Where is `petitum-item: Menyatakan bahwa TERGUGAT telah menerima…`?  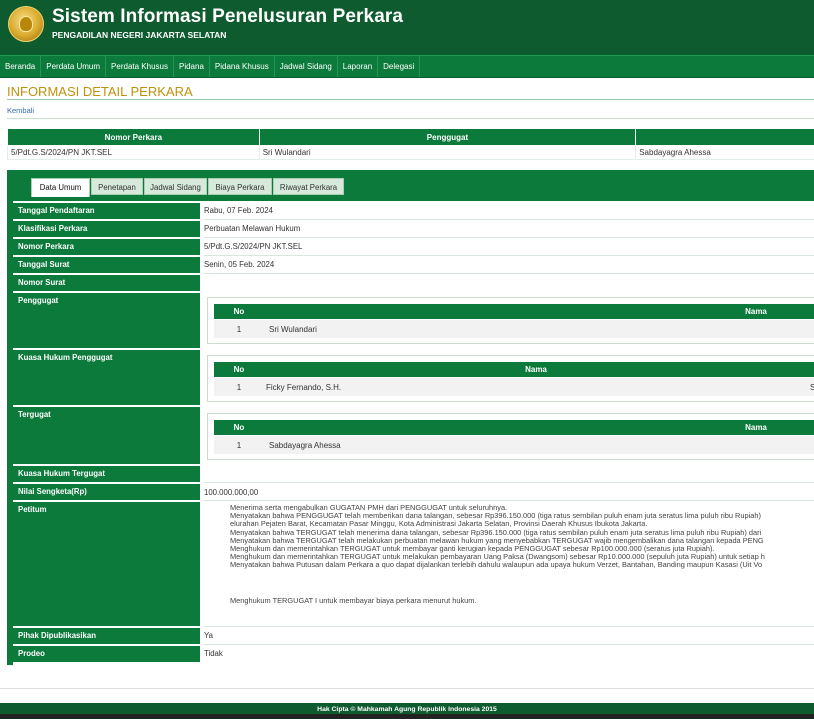 petitum-item: Menyatakan bahwa TERGUGAT telah menerima… is located at coordinates (522, 533).